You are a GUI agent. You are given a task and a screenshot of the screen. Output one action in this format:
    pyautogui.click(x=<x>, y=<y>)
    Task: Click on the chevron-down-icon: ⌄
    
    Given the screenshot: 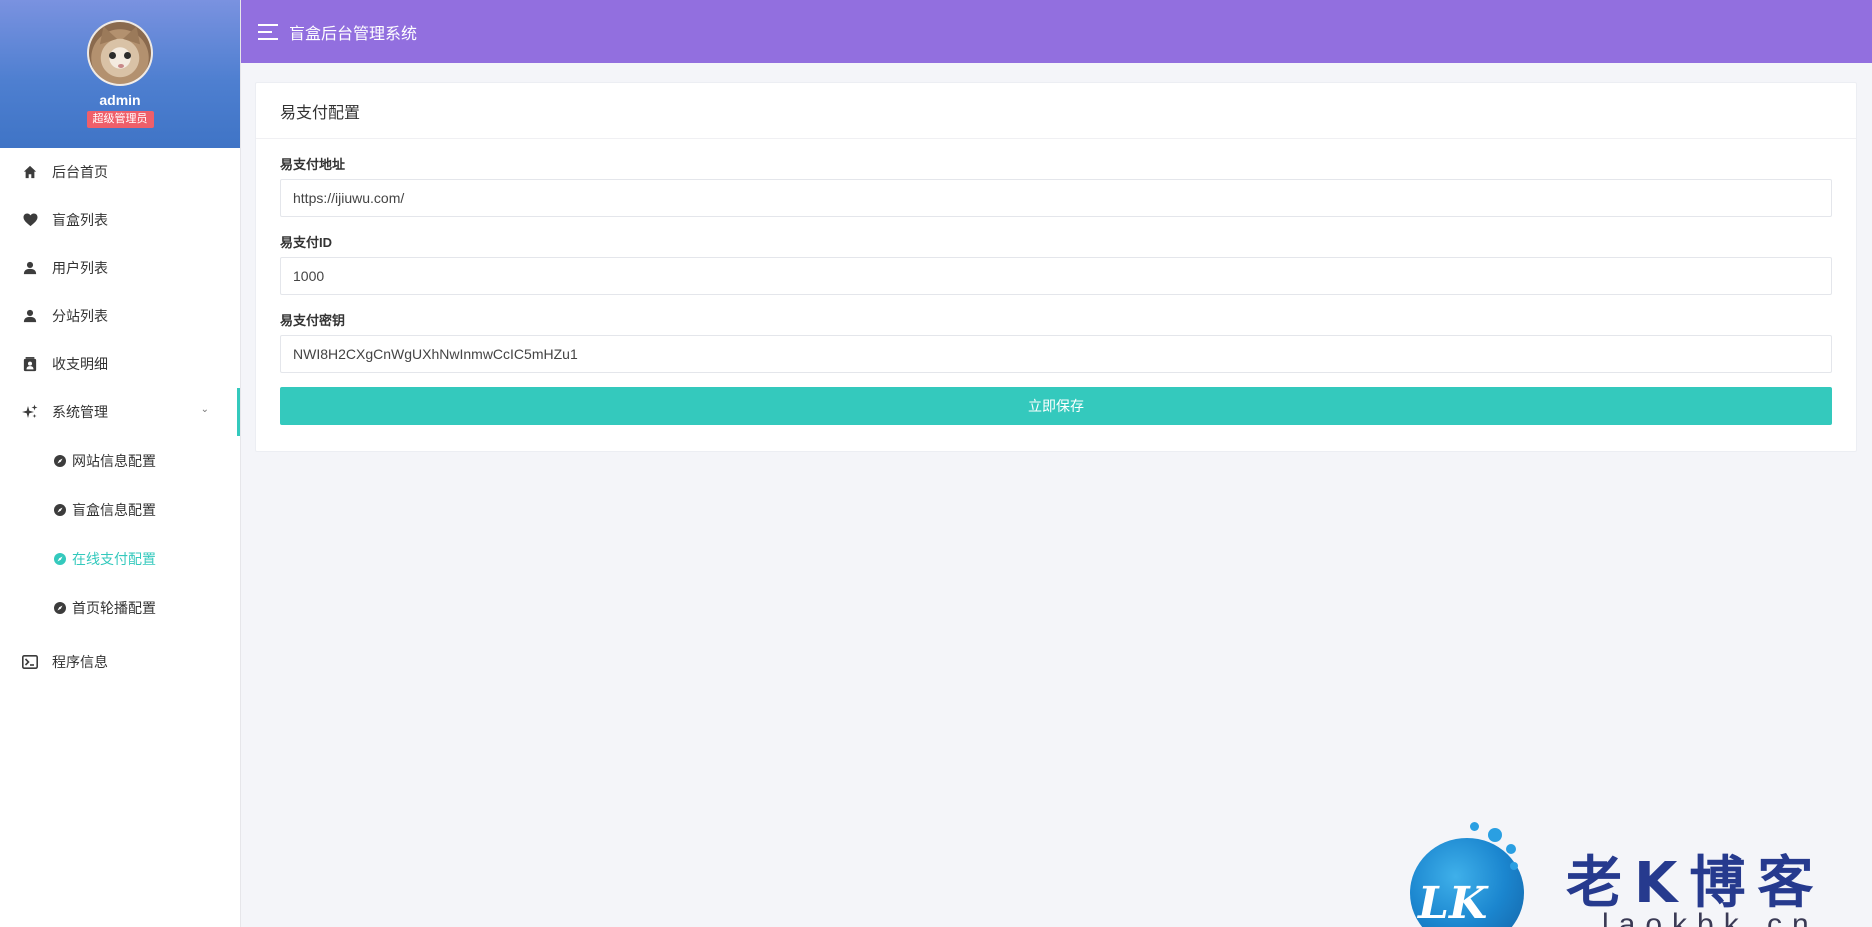 What is the action you would take?
    pyautogui.click(x=204, y=409)
    